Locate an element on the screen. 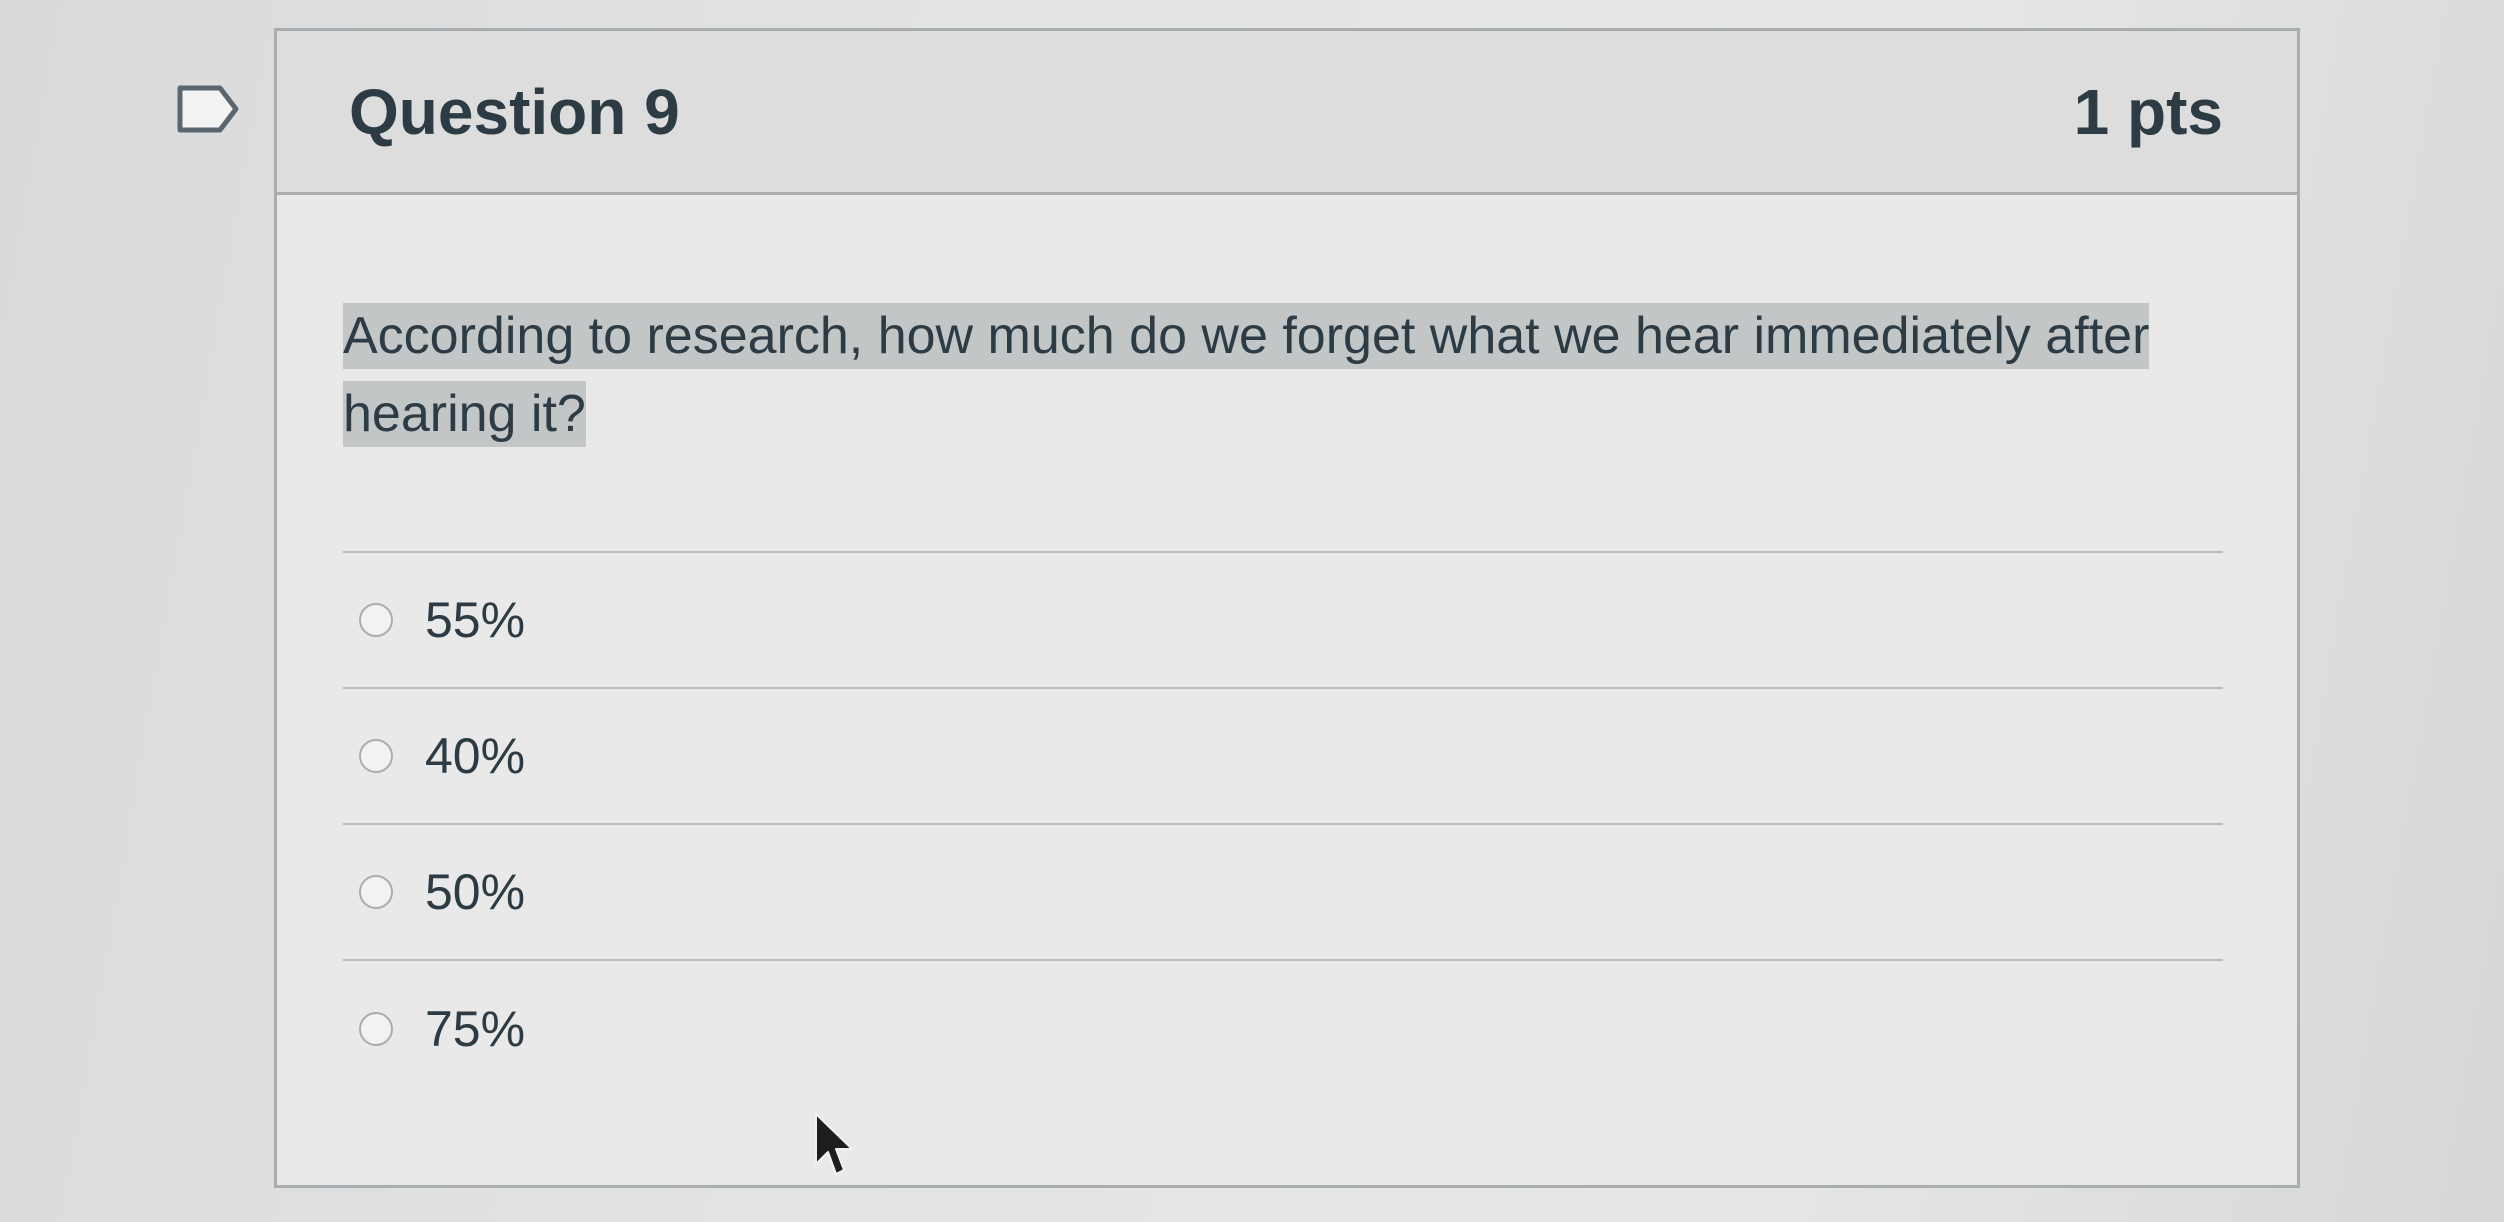 The width and height of the screenshot is (2504, 1222). answer-label: 55% is located at coordinates (475, 620).